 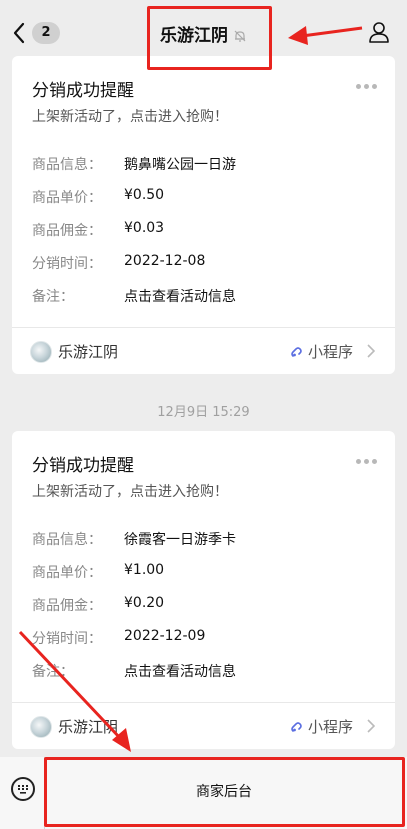 I want to click on row-value: ¥0.50, so click(x=144, y=195).